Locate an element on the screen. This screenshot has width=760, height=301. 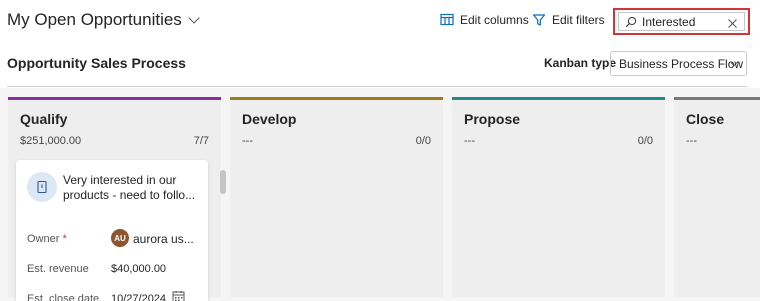
view-title: My Open Opportunities is located at coordinates (94, 19).